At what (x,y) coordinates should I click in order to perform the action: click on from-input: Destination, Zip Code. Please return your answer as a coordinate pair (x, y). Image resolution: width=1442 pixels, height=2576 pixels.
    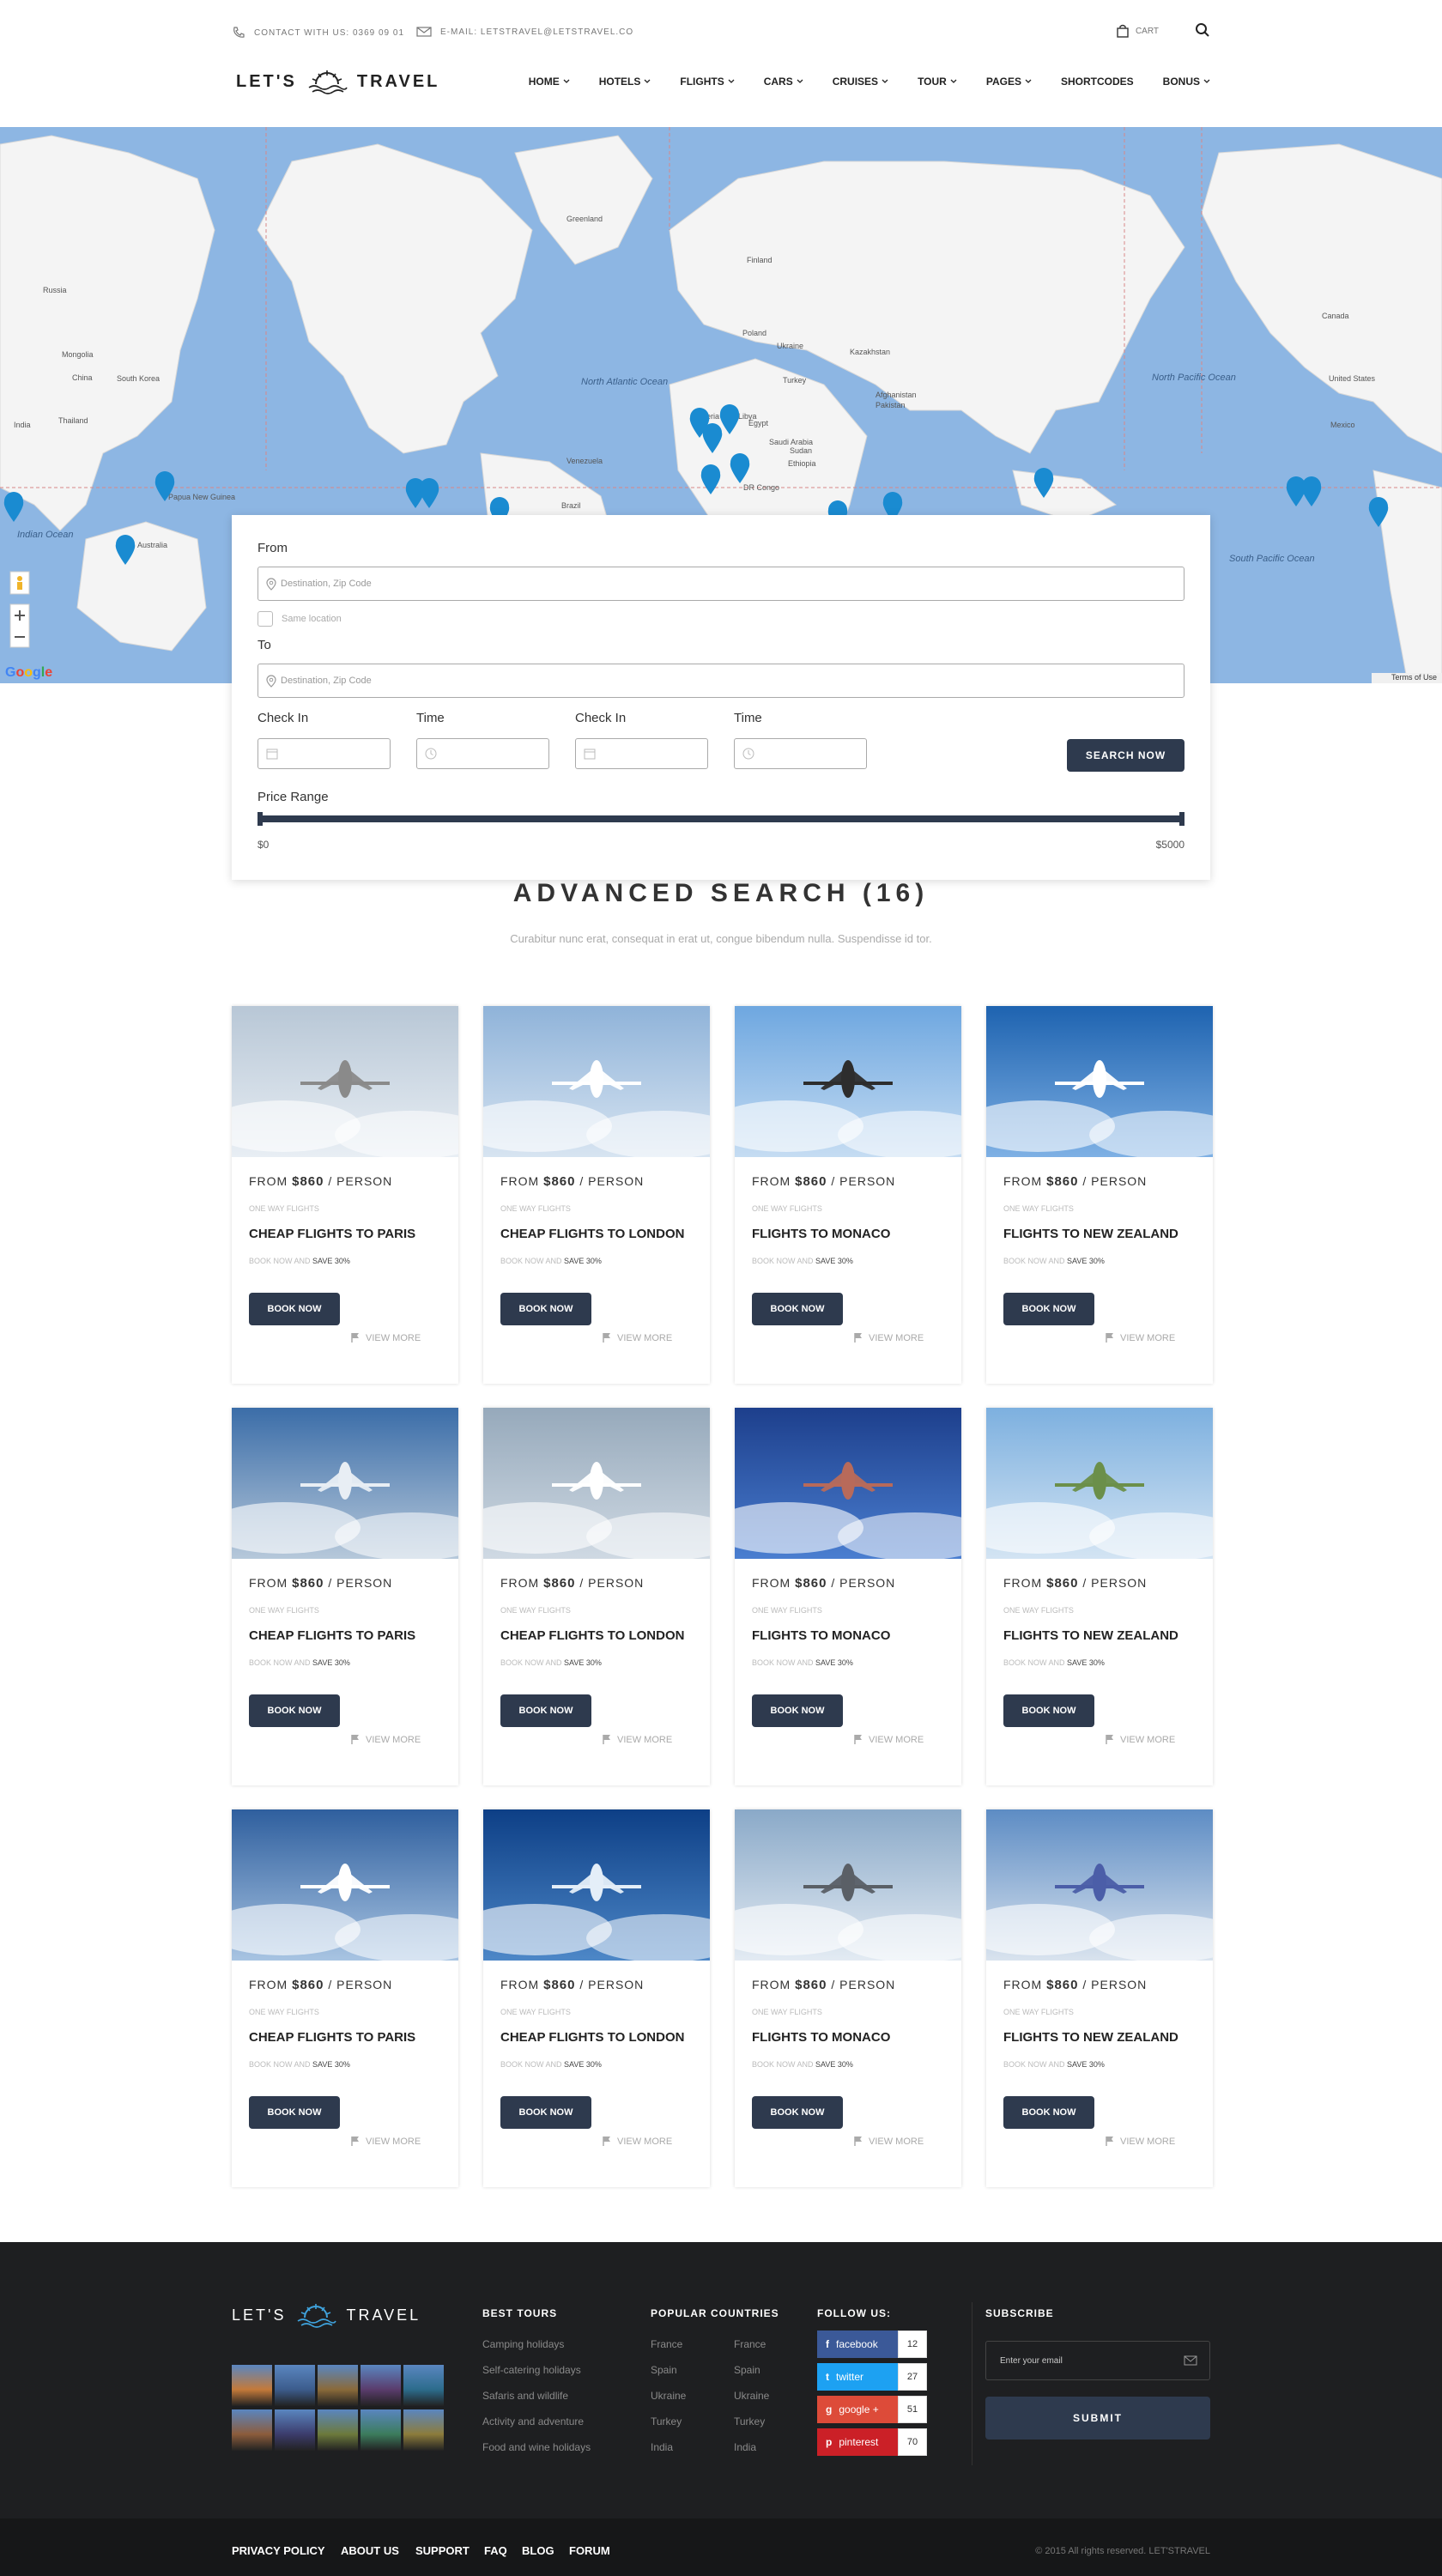
    Looking at the image, I should click on (721, 584).